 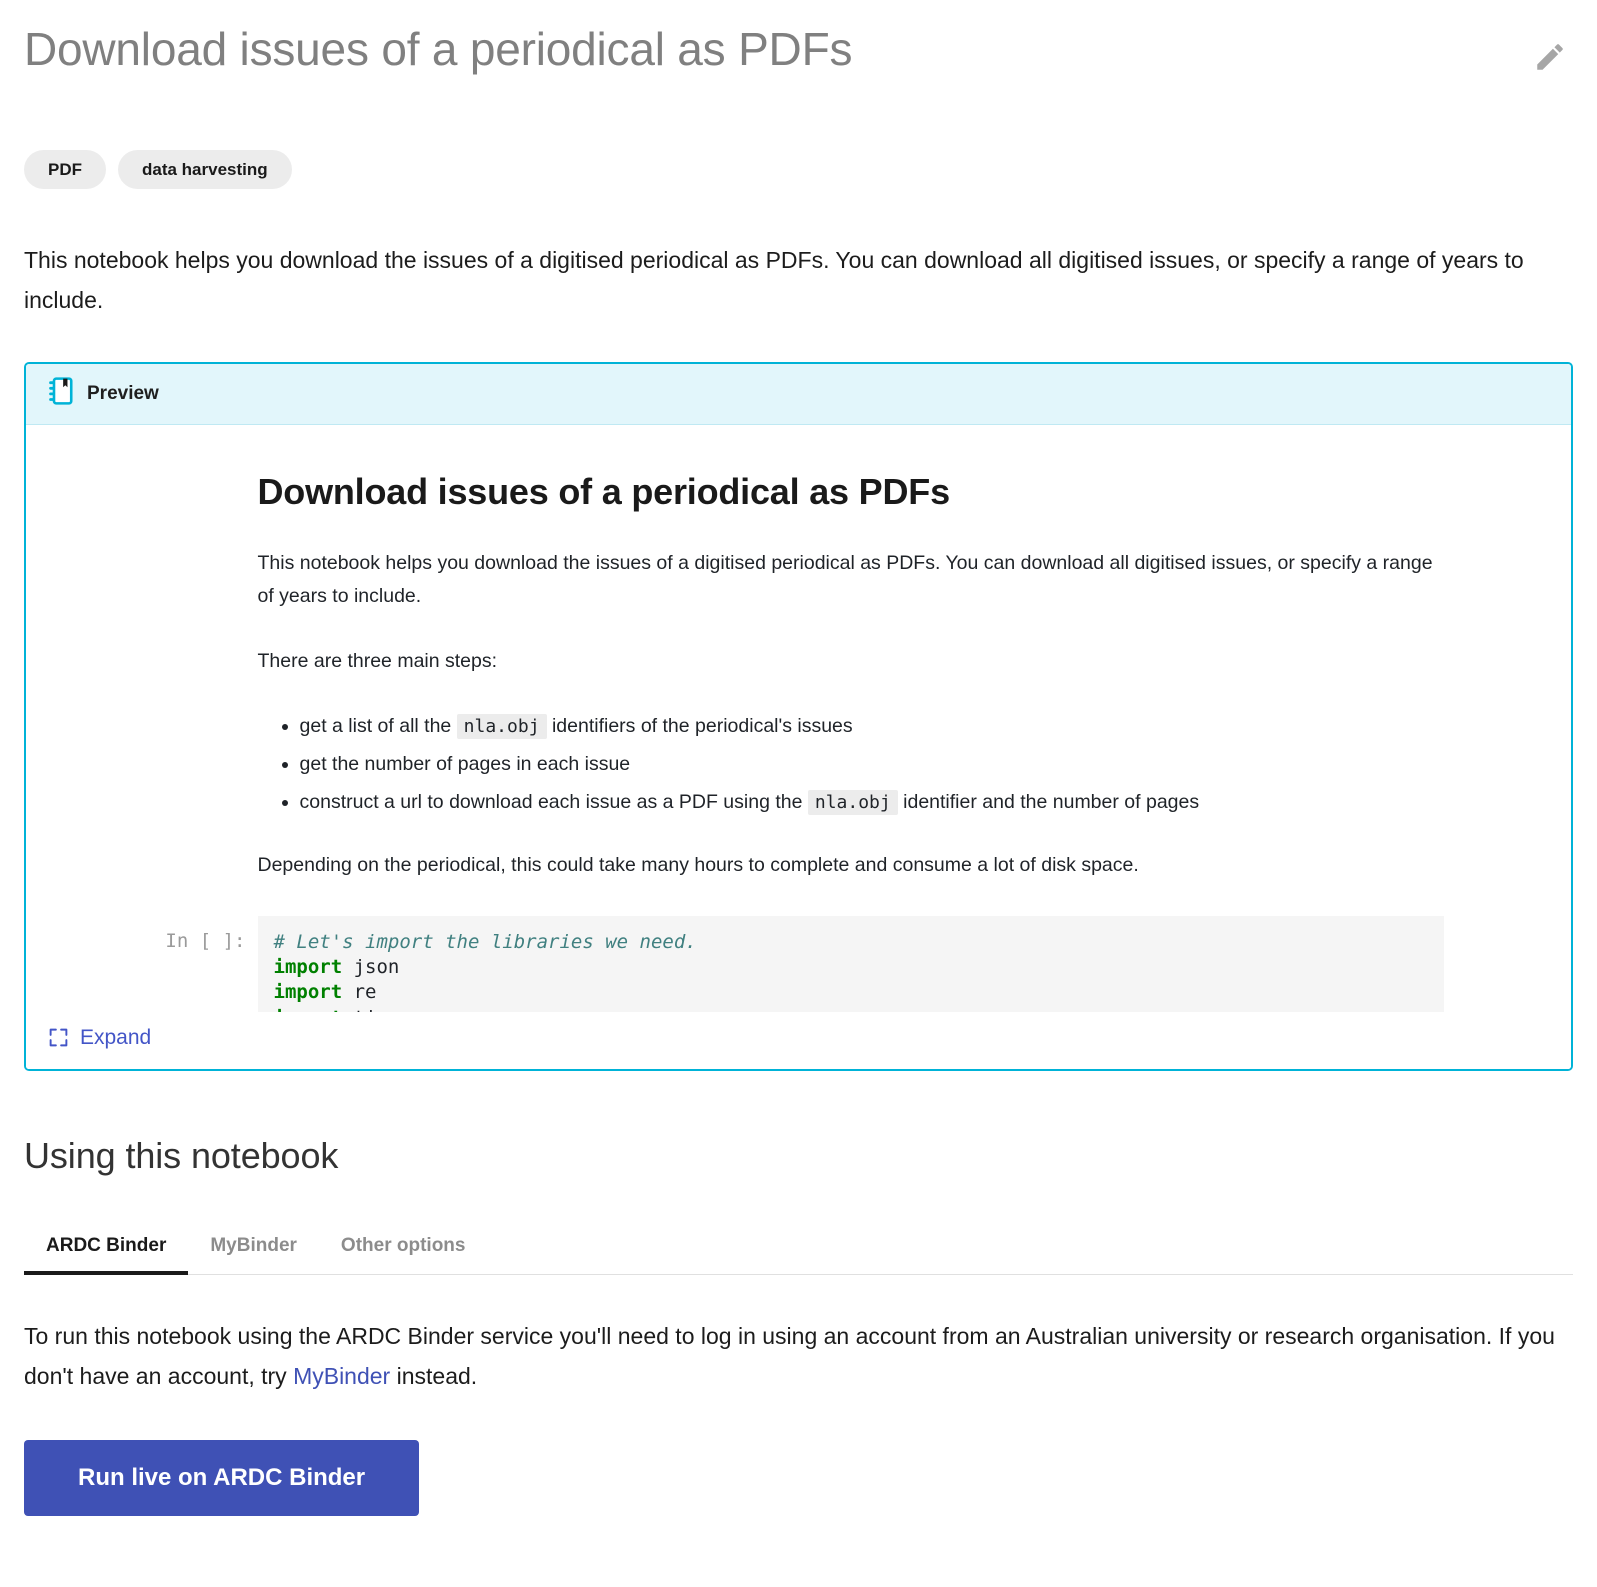 I want to click on tab-text-after-link: instead., so click(x=434, y=1375).